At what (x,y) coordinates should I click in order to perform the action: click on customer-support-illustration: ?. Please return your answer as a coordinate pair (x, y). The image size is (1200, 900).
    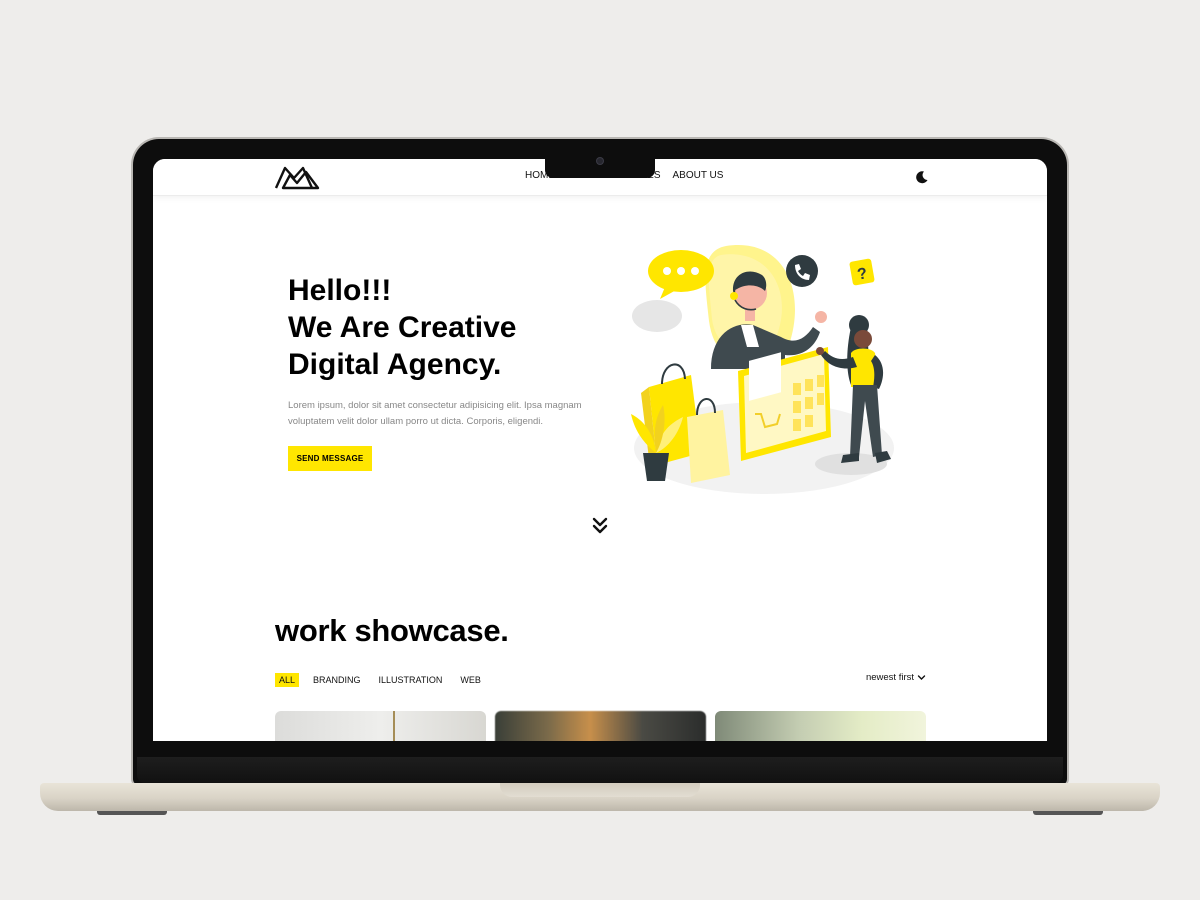
    Looking at the image, I should click on (762, 369).